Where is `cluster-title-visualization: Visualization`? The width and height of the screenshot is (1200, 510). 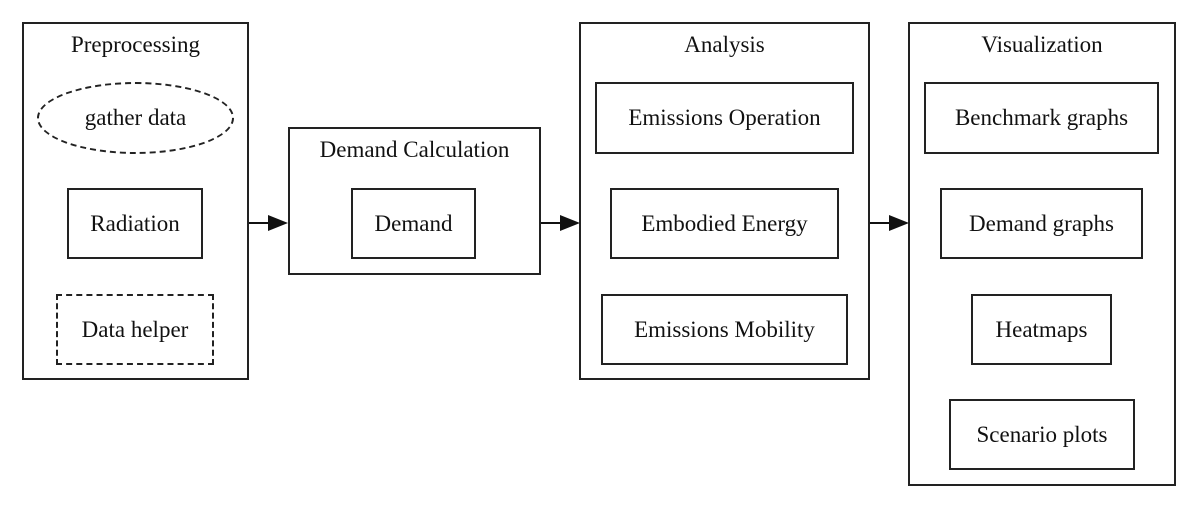 cluster-title-visualization: Visualization is located at coordinates (1042, 44).